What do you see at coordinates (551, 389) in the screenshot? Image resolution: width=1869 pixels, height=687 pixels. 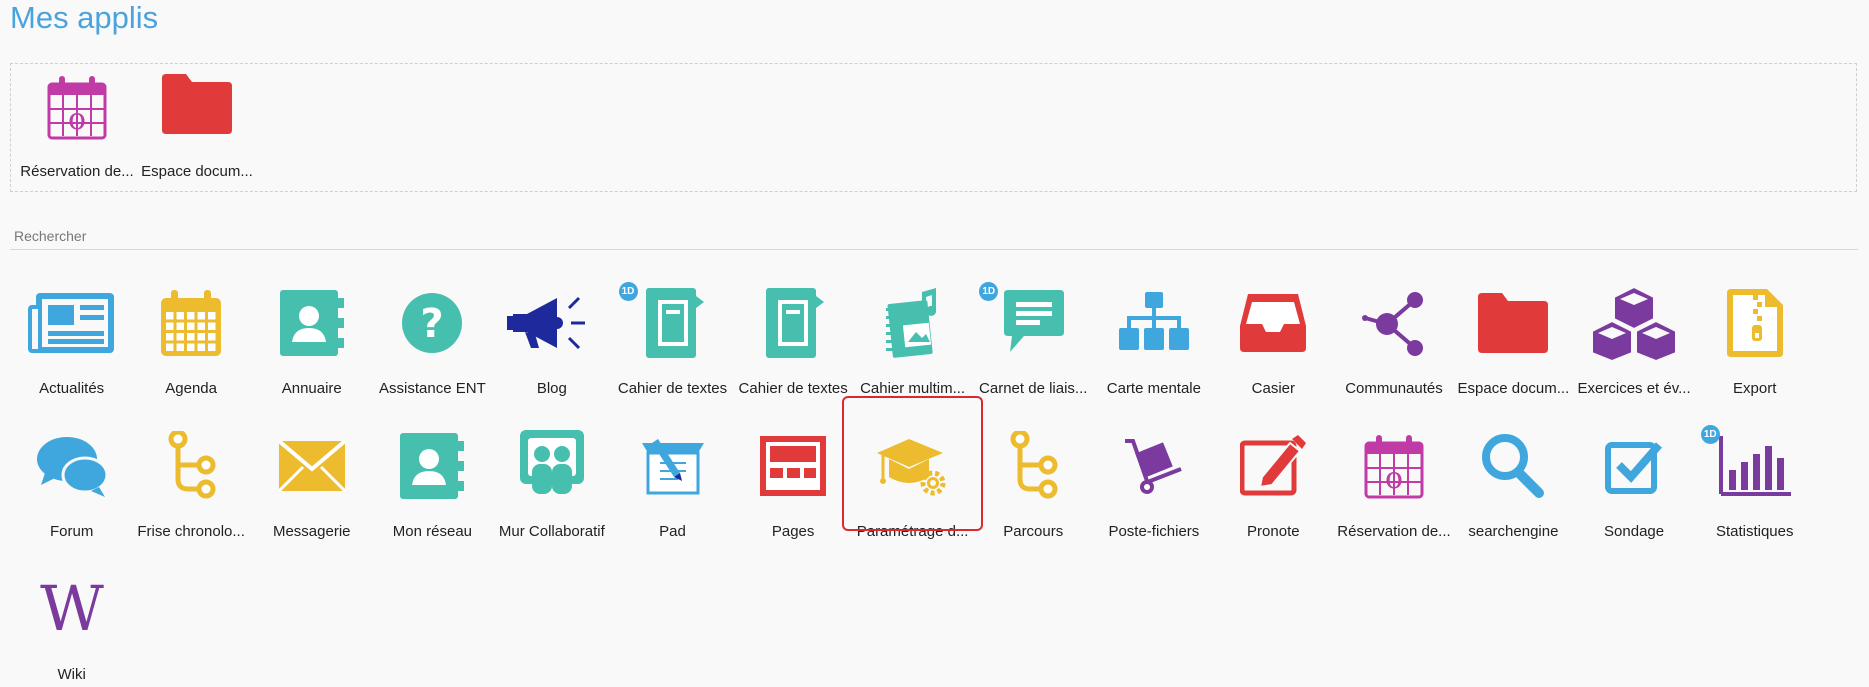 I see `app-label: Blog` at bounding box center [551, 389].